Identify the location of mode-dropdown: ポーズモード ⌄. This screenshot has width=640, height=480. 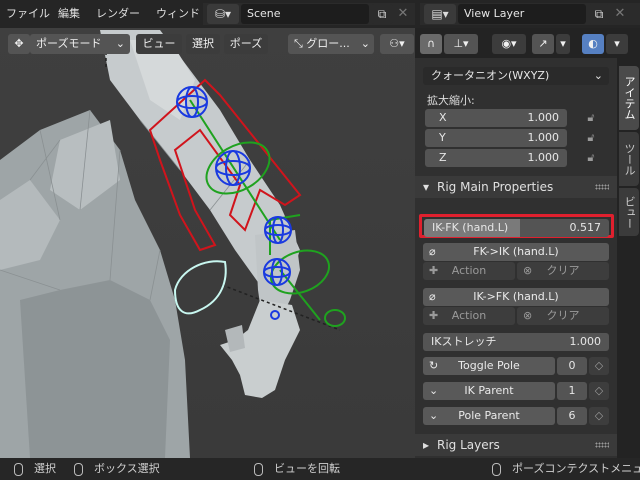
(80, 44).